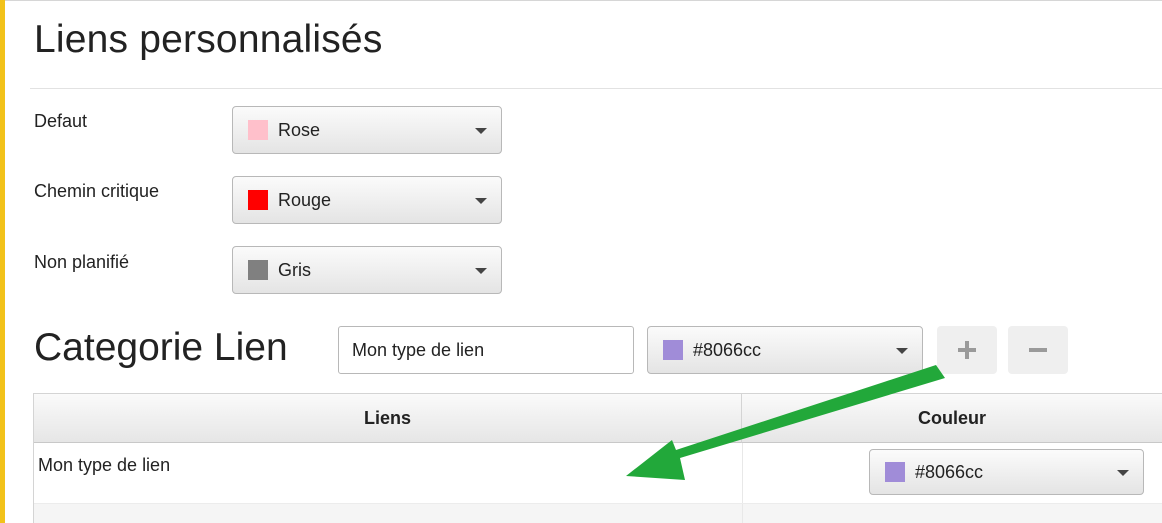 The width and height of the screenshot is (1162, 523). What do you see at coordinates (388, 418) in the screenshot?
I see `column-header-liens: Liens` at bounding box center [388, 418].